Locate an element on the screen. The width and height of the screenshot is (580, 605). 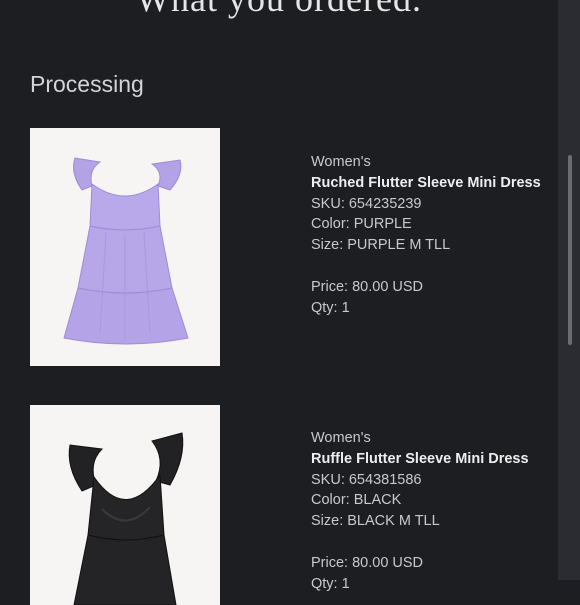
product-size: Size: PURPLE M TLL is located at coordinates (381, 245).